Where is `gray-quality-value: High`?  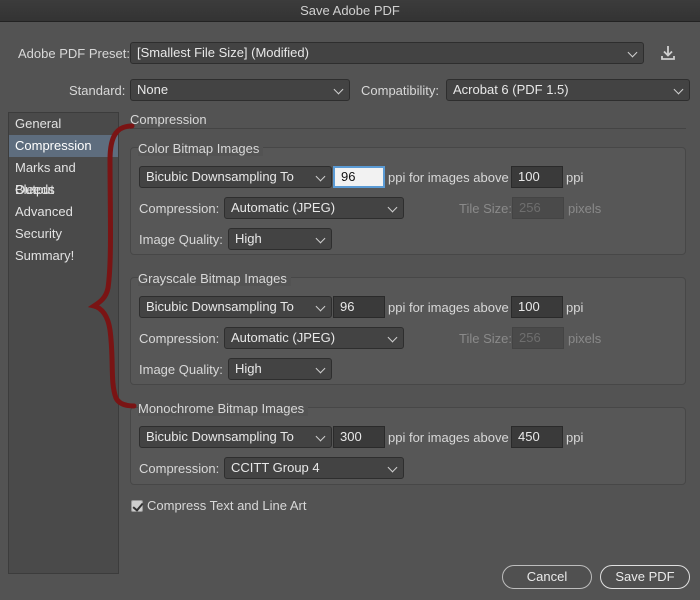
gray-quality-value: High is located at coordinates (248, 368).